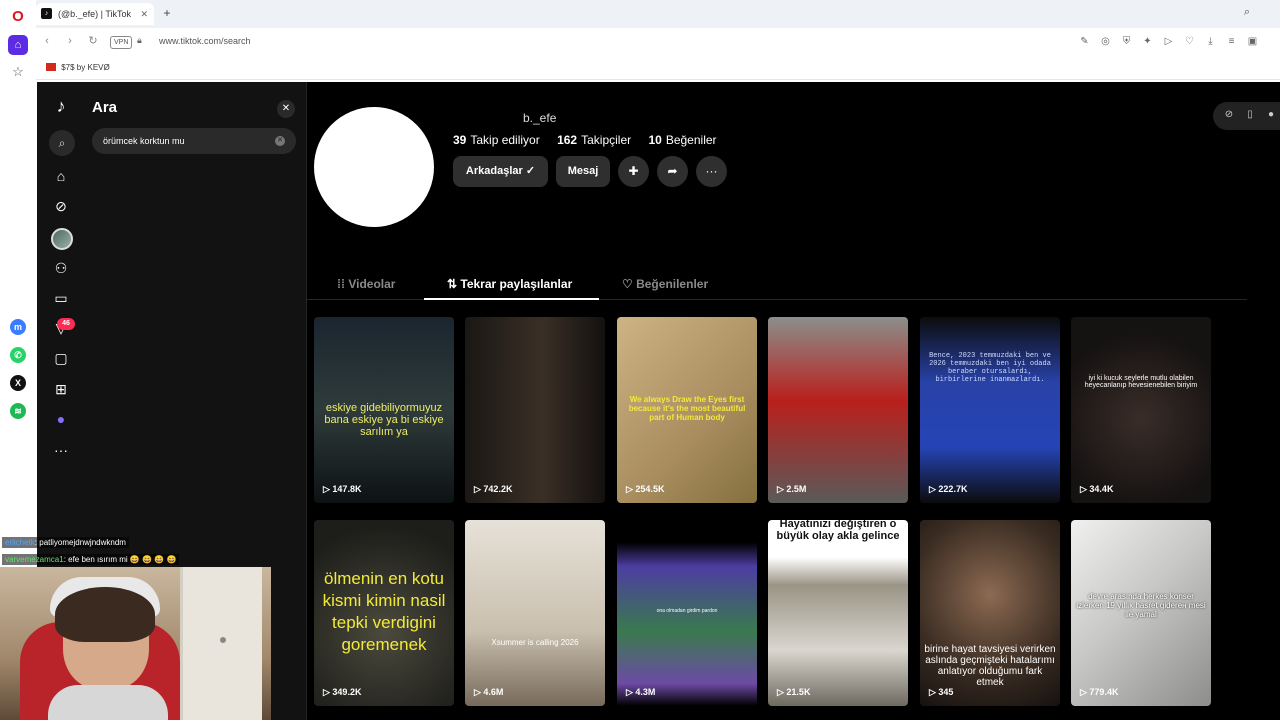  I want to click on messages-icon: ▢, so click(61, 358).